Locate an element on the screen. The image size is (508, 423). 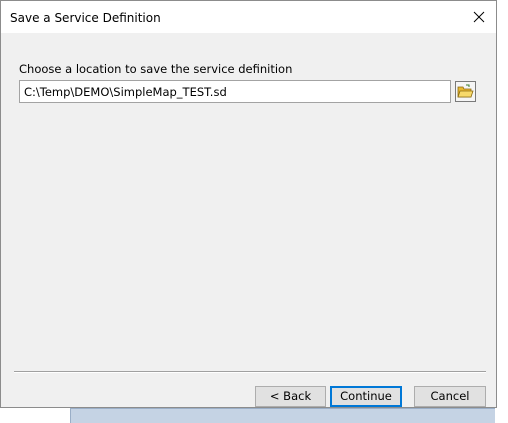
close-button is located at coordinates (481, 17).